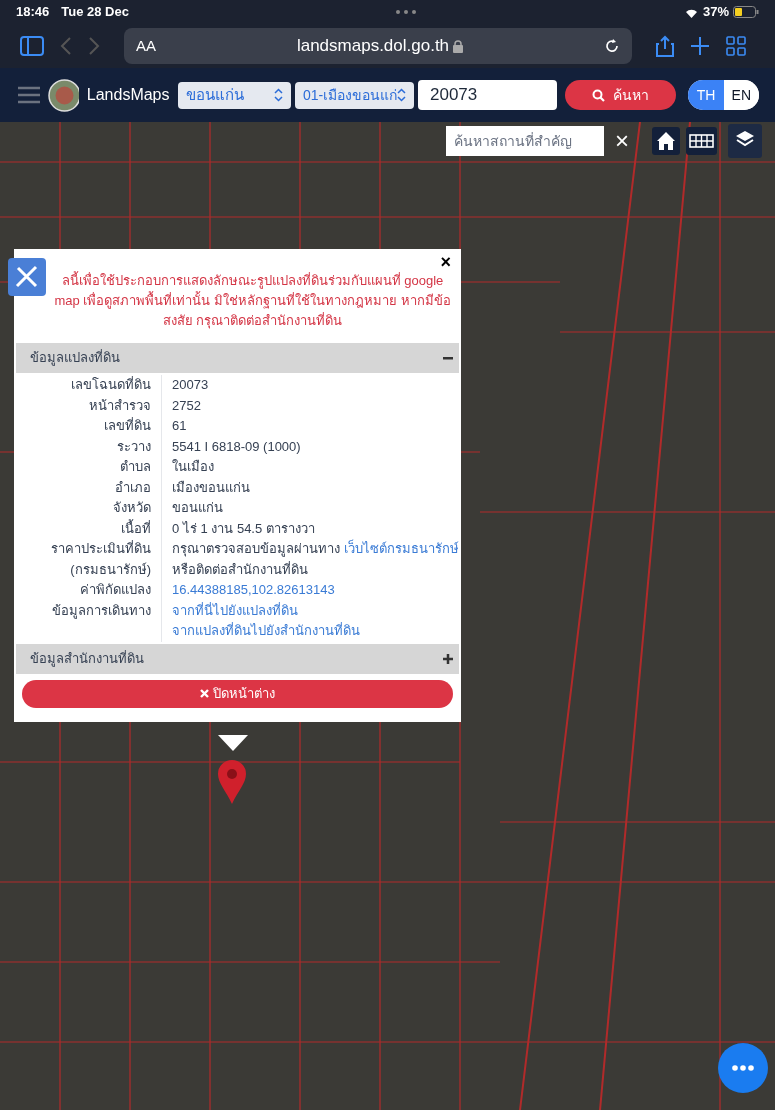 This screenshot has width=775, height=1110. Describe the element at coordinates (132, 507) in the screenshot. I see `field-label: จังหวัด` at that location.